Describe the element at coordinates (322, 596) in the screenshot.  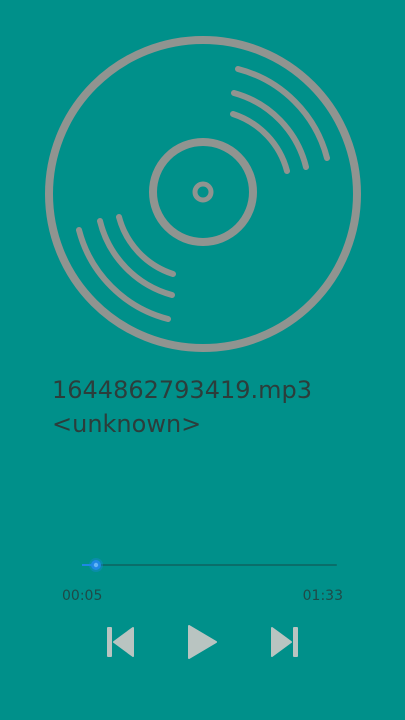
I see `total-time: 01:33` at that location.